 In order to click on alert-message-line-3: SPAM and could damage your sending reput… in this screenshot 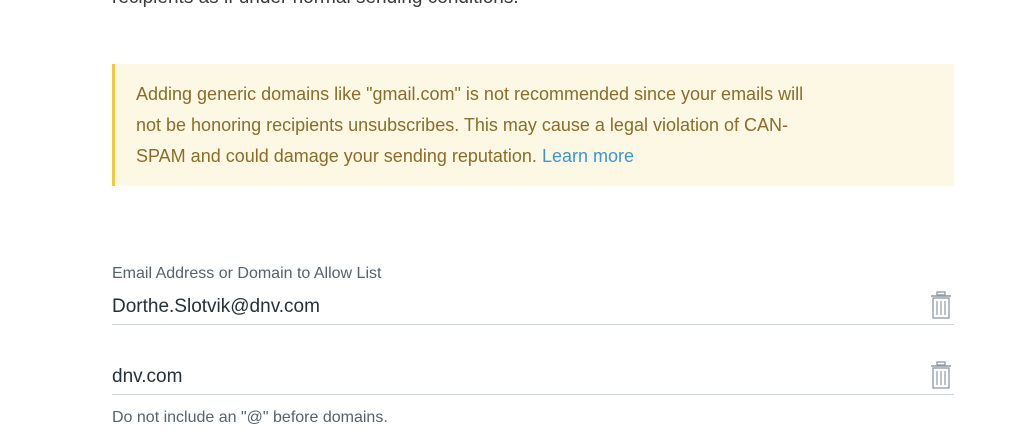, I will do `click(336, 156)`.